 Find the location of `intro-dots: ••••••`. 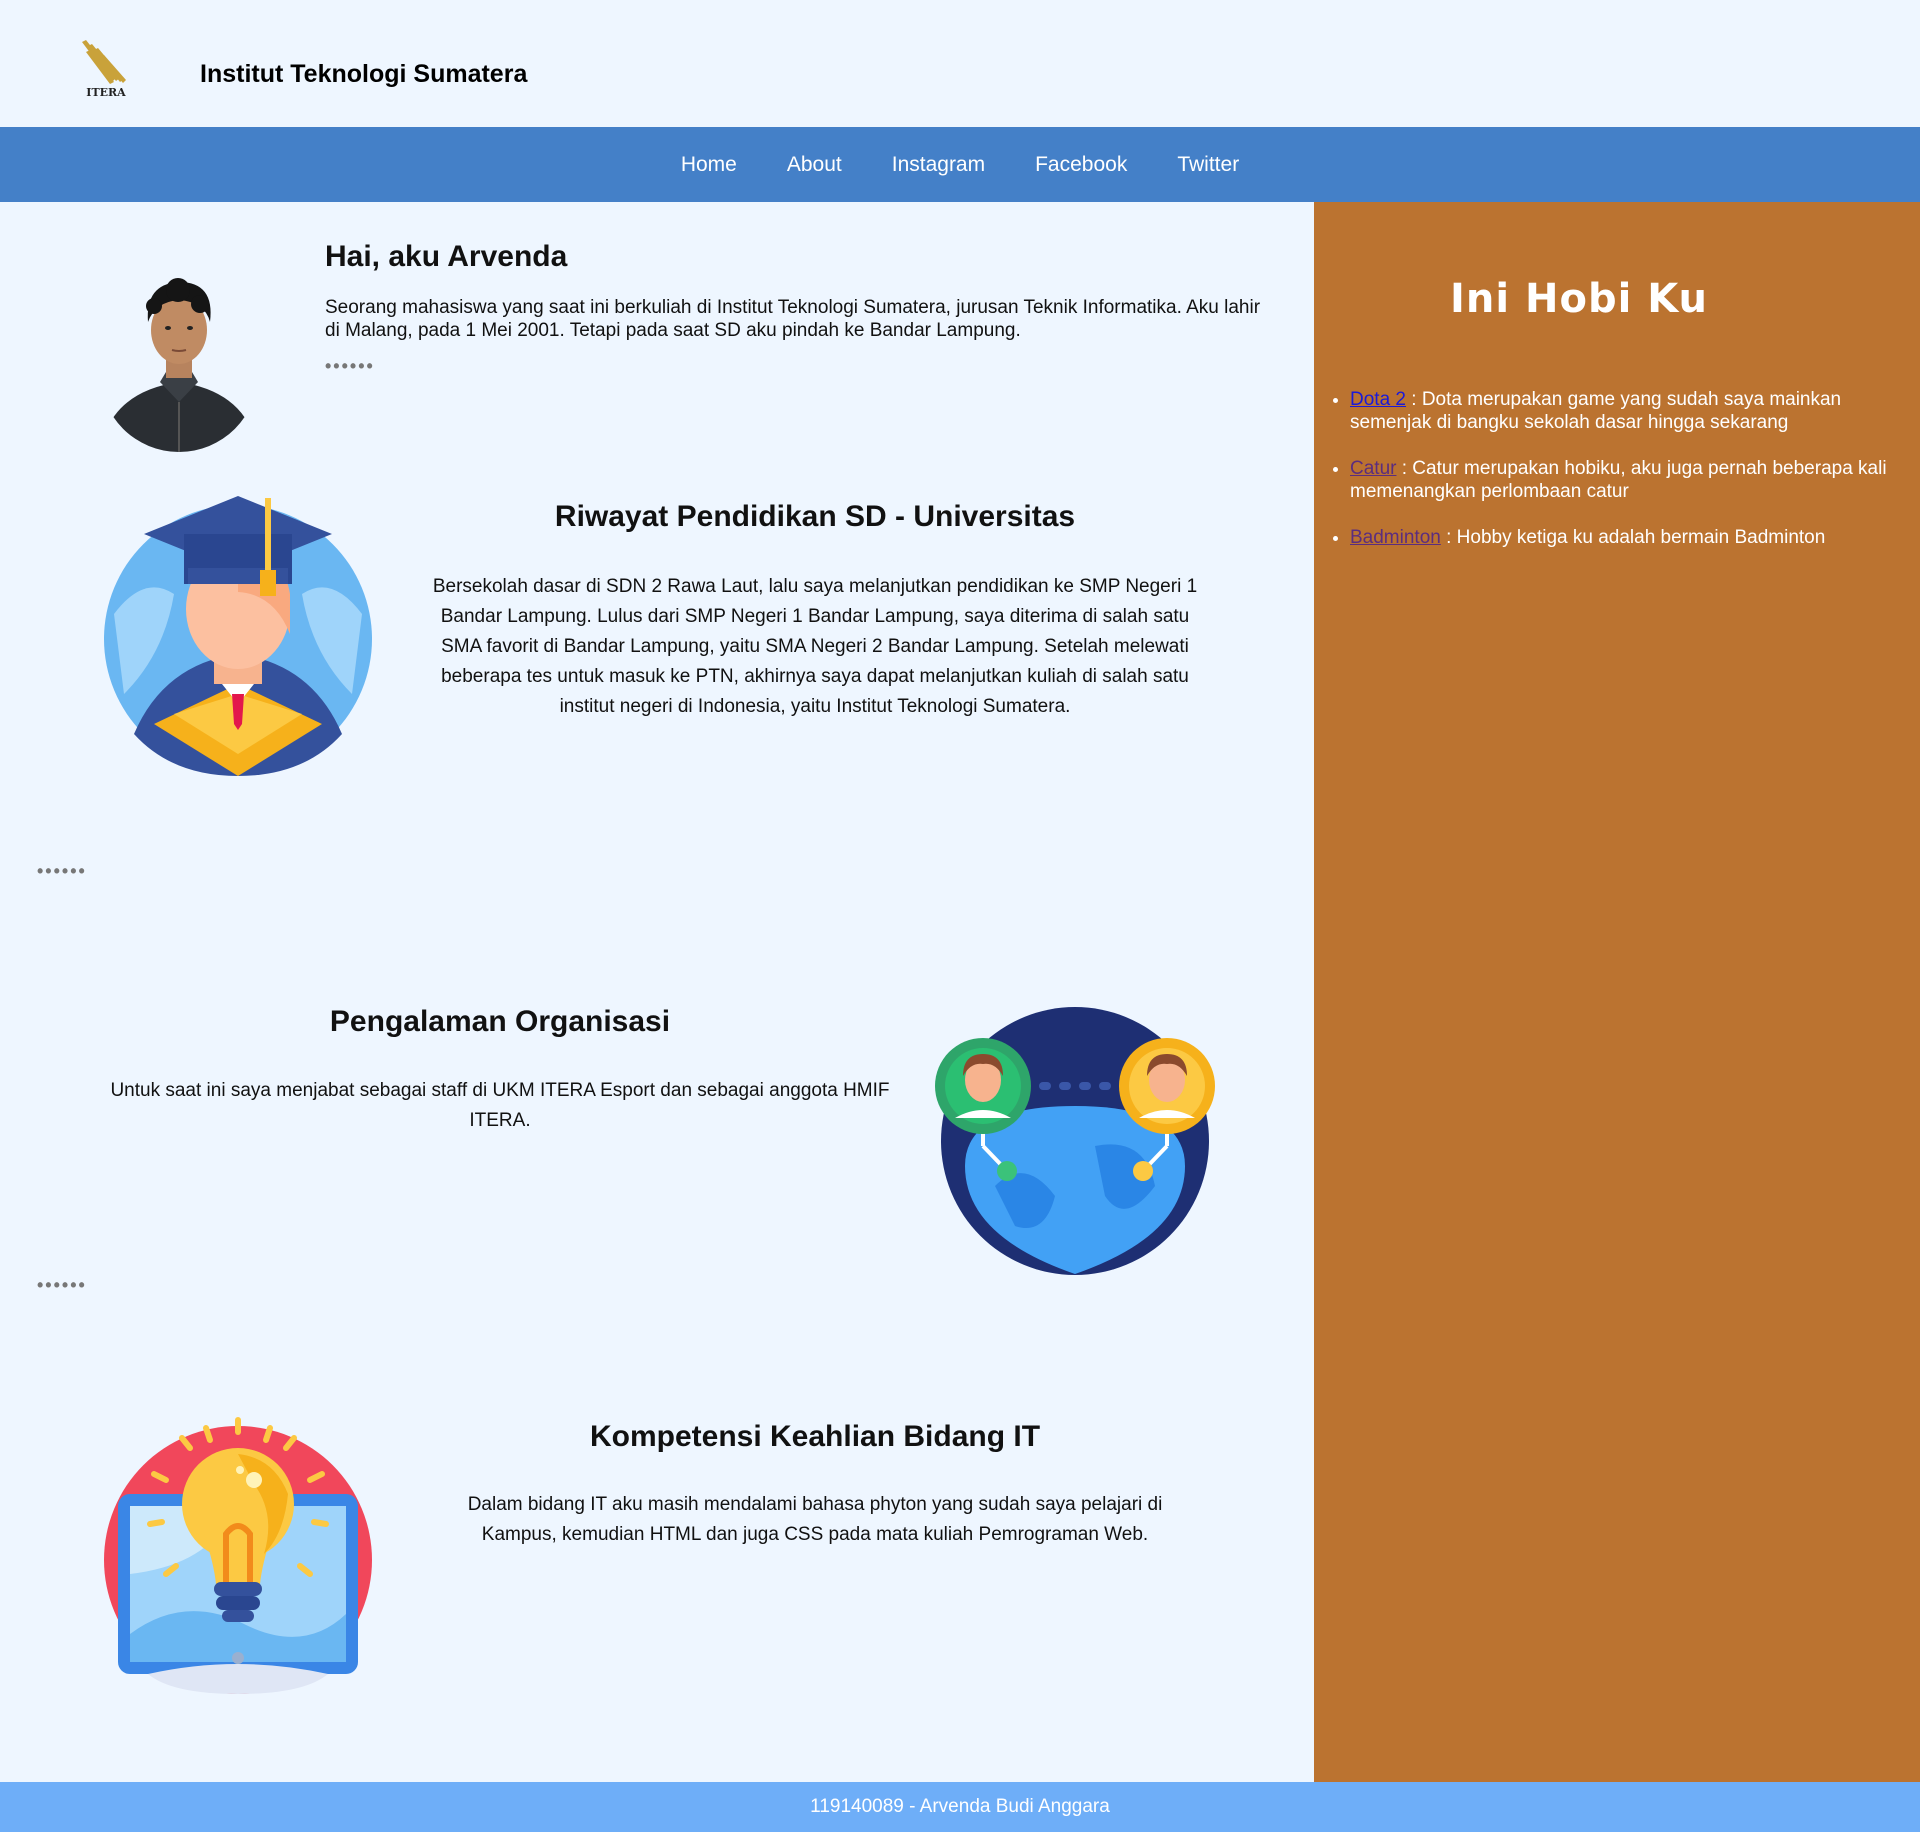

intro-dots: •••••• is located at coordinates (350, 366).